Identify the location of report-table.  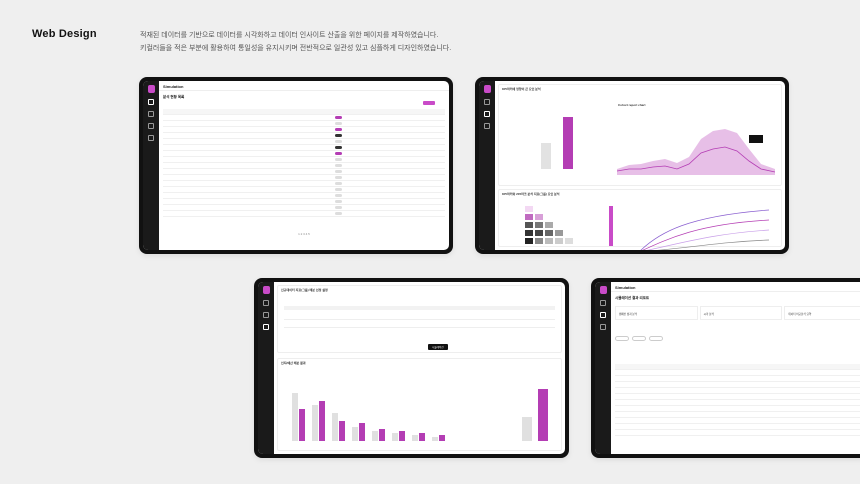
(737, 400).